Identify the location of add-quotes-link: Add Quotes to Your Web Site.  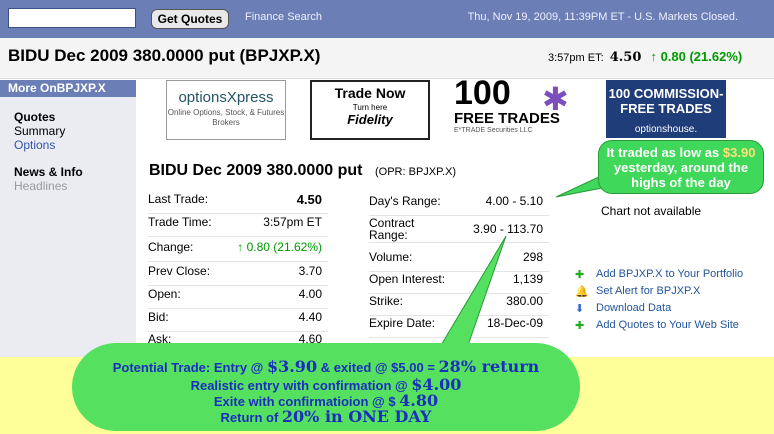
(667, 325).